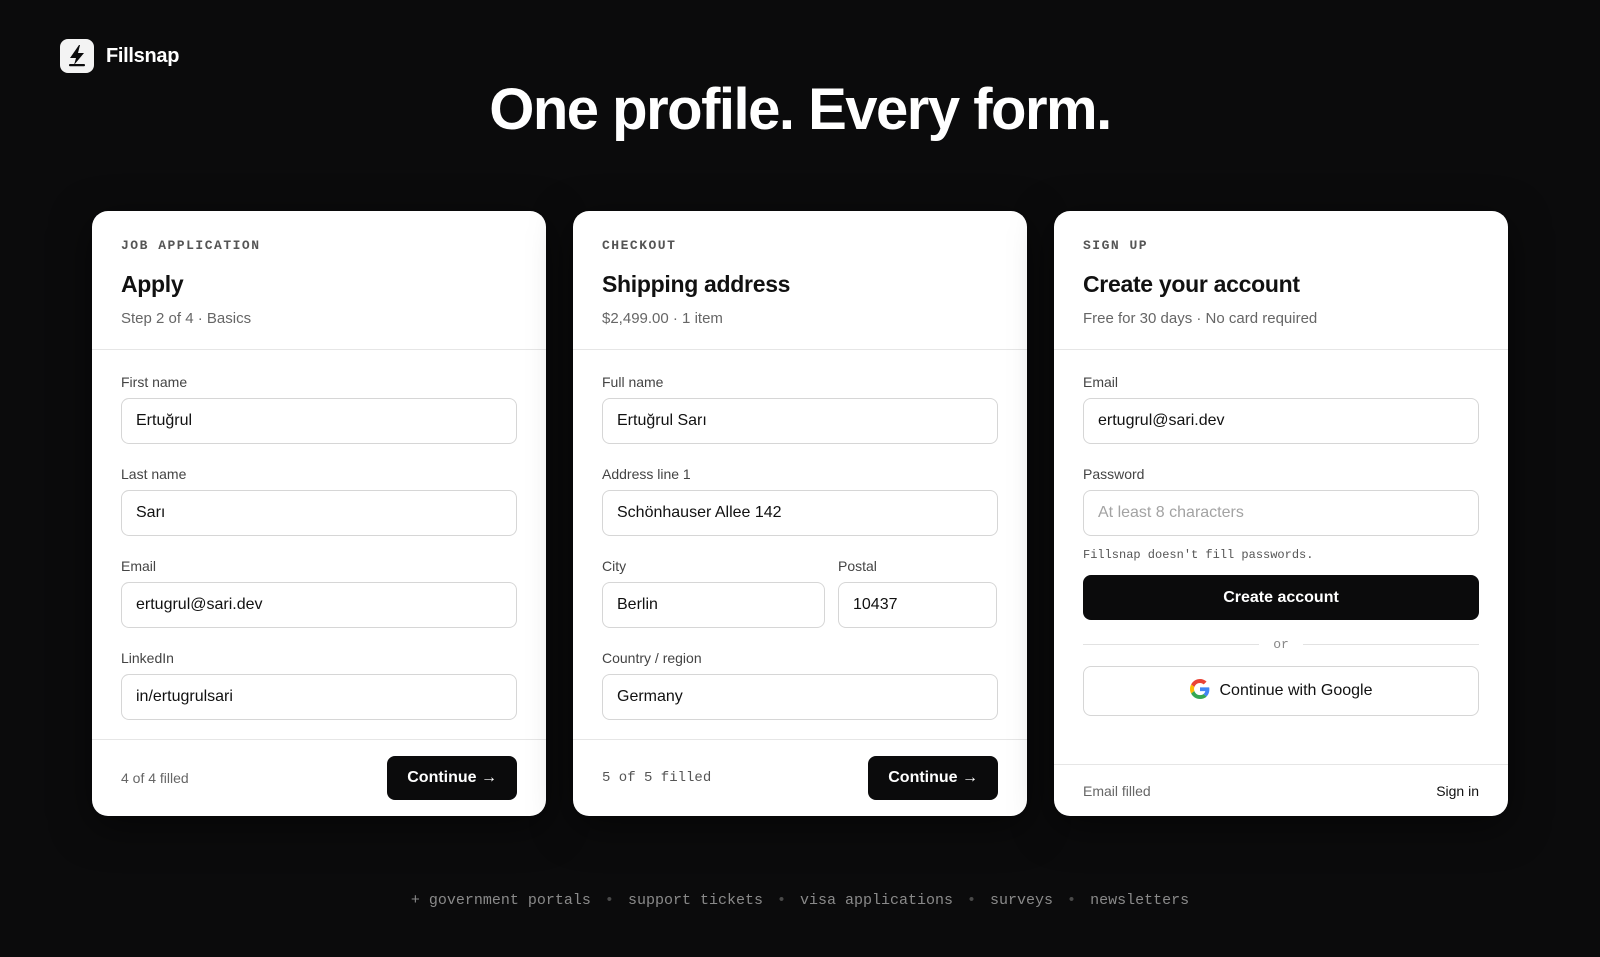  What do you see at coordinates (800, 777) in the screenshot?
I see `card-footer: 5 of 5 filled Continue →` at bounding box center [800, 777].